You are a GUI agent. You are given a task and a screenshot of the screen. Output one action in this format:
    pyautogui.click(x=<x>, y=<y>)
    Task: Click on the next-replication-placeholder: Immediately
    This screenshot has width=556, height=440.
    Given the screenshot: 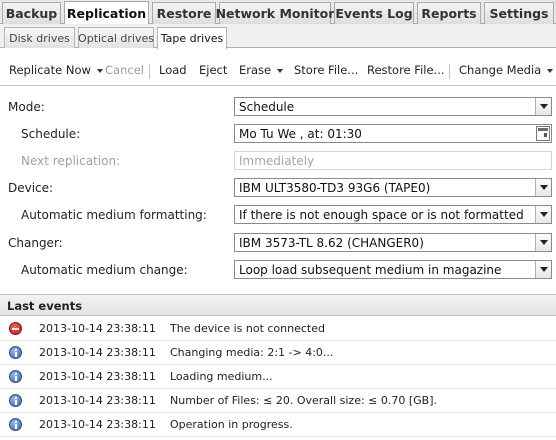 What is the action you would take?
    pyautogui.click(x=277, y=161)
    